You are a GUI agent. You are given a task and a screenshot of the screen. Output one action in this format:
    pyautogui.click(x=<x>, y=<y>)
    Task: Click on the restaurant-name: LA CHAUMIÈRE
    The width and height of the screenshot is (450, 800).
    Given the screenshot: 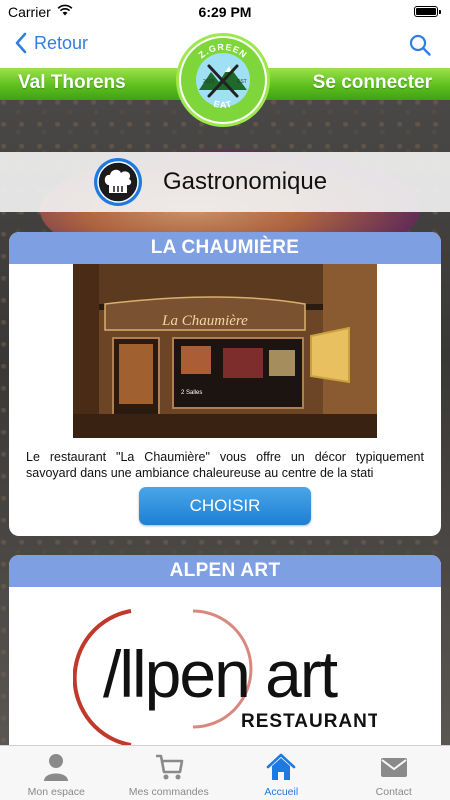 What is the action you would take?
    pyautogui.click(x=225, y=248)
    